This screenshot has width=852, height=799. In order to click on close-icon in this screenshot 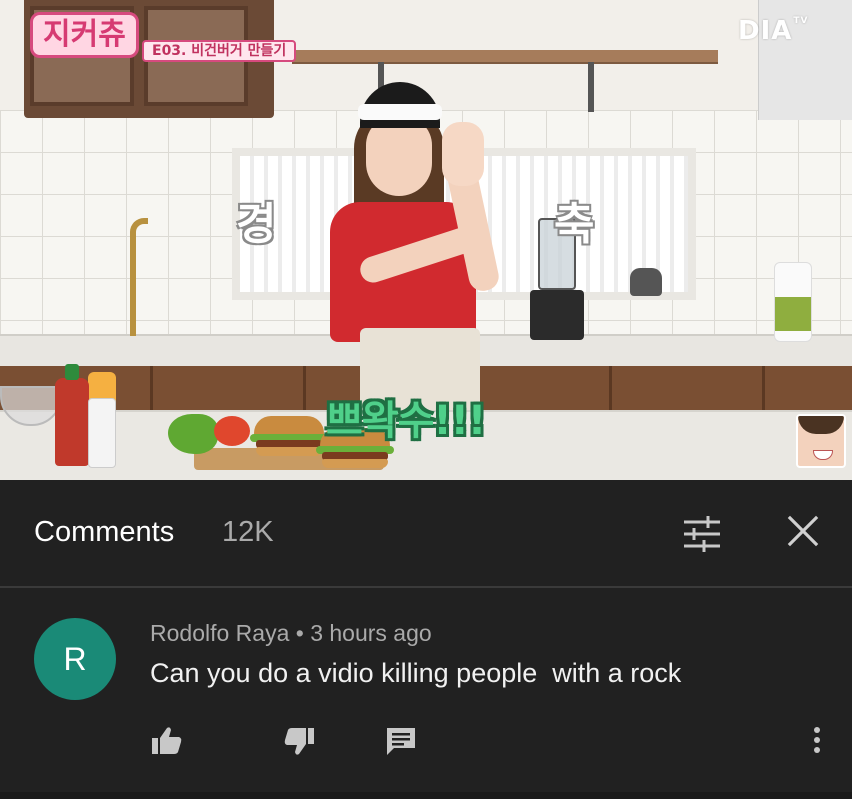, I will do `click(803, 531)`.